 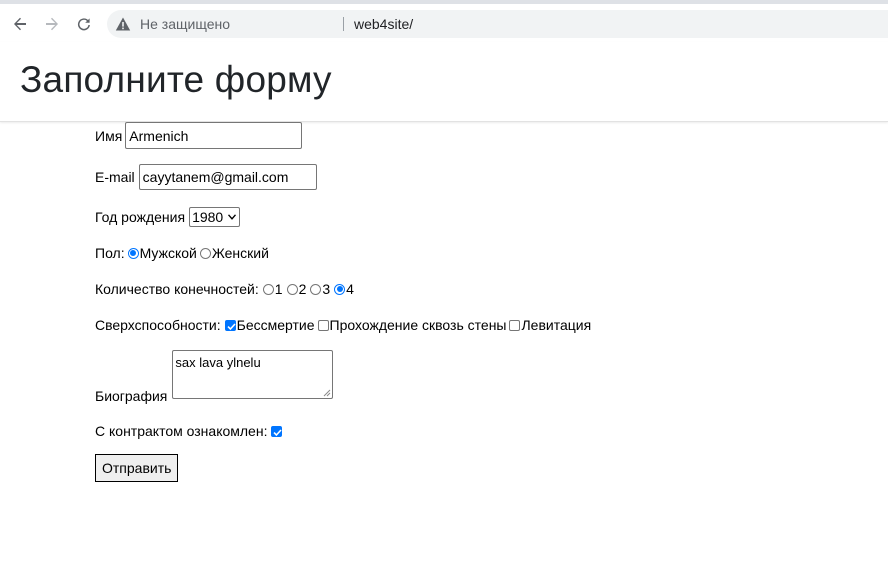 I want to click on submit-row: Отправить, so click(x=137, y=468).